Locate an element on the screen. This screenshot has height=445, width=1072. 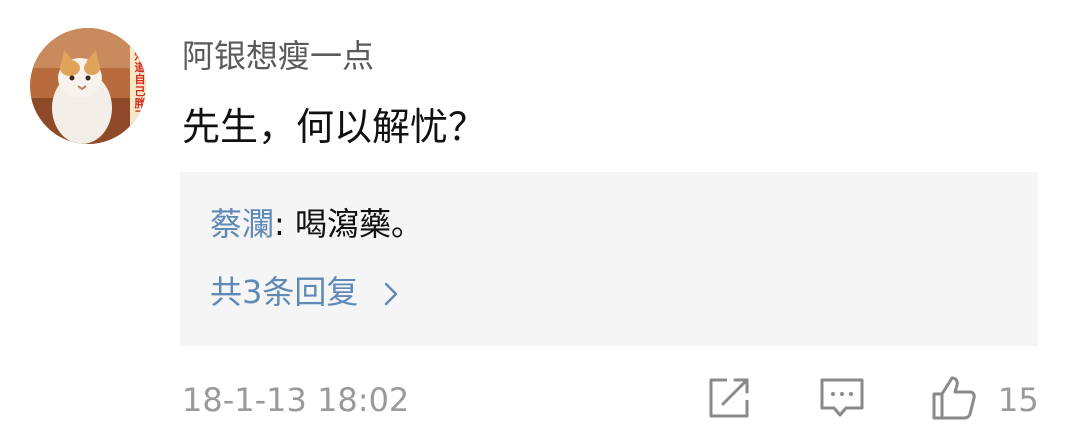
comment-text: 先生，何以解忧？ is located at coordinates (334, 127).